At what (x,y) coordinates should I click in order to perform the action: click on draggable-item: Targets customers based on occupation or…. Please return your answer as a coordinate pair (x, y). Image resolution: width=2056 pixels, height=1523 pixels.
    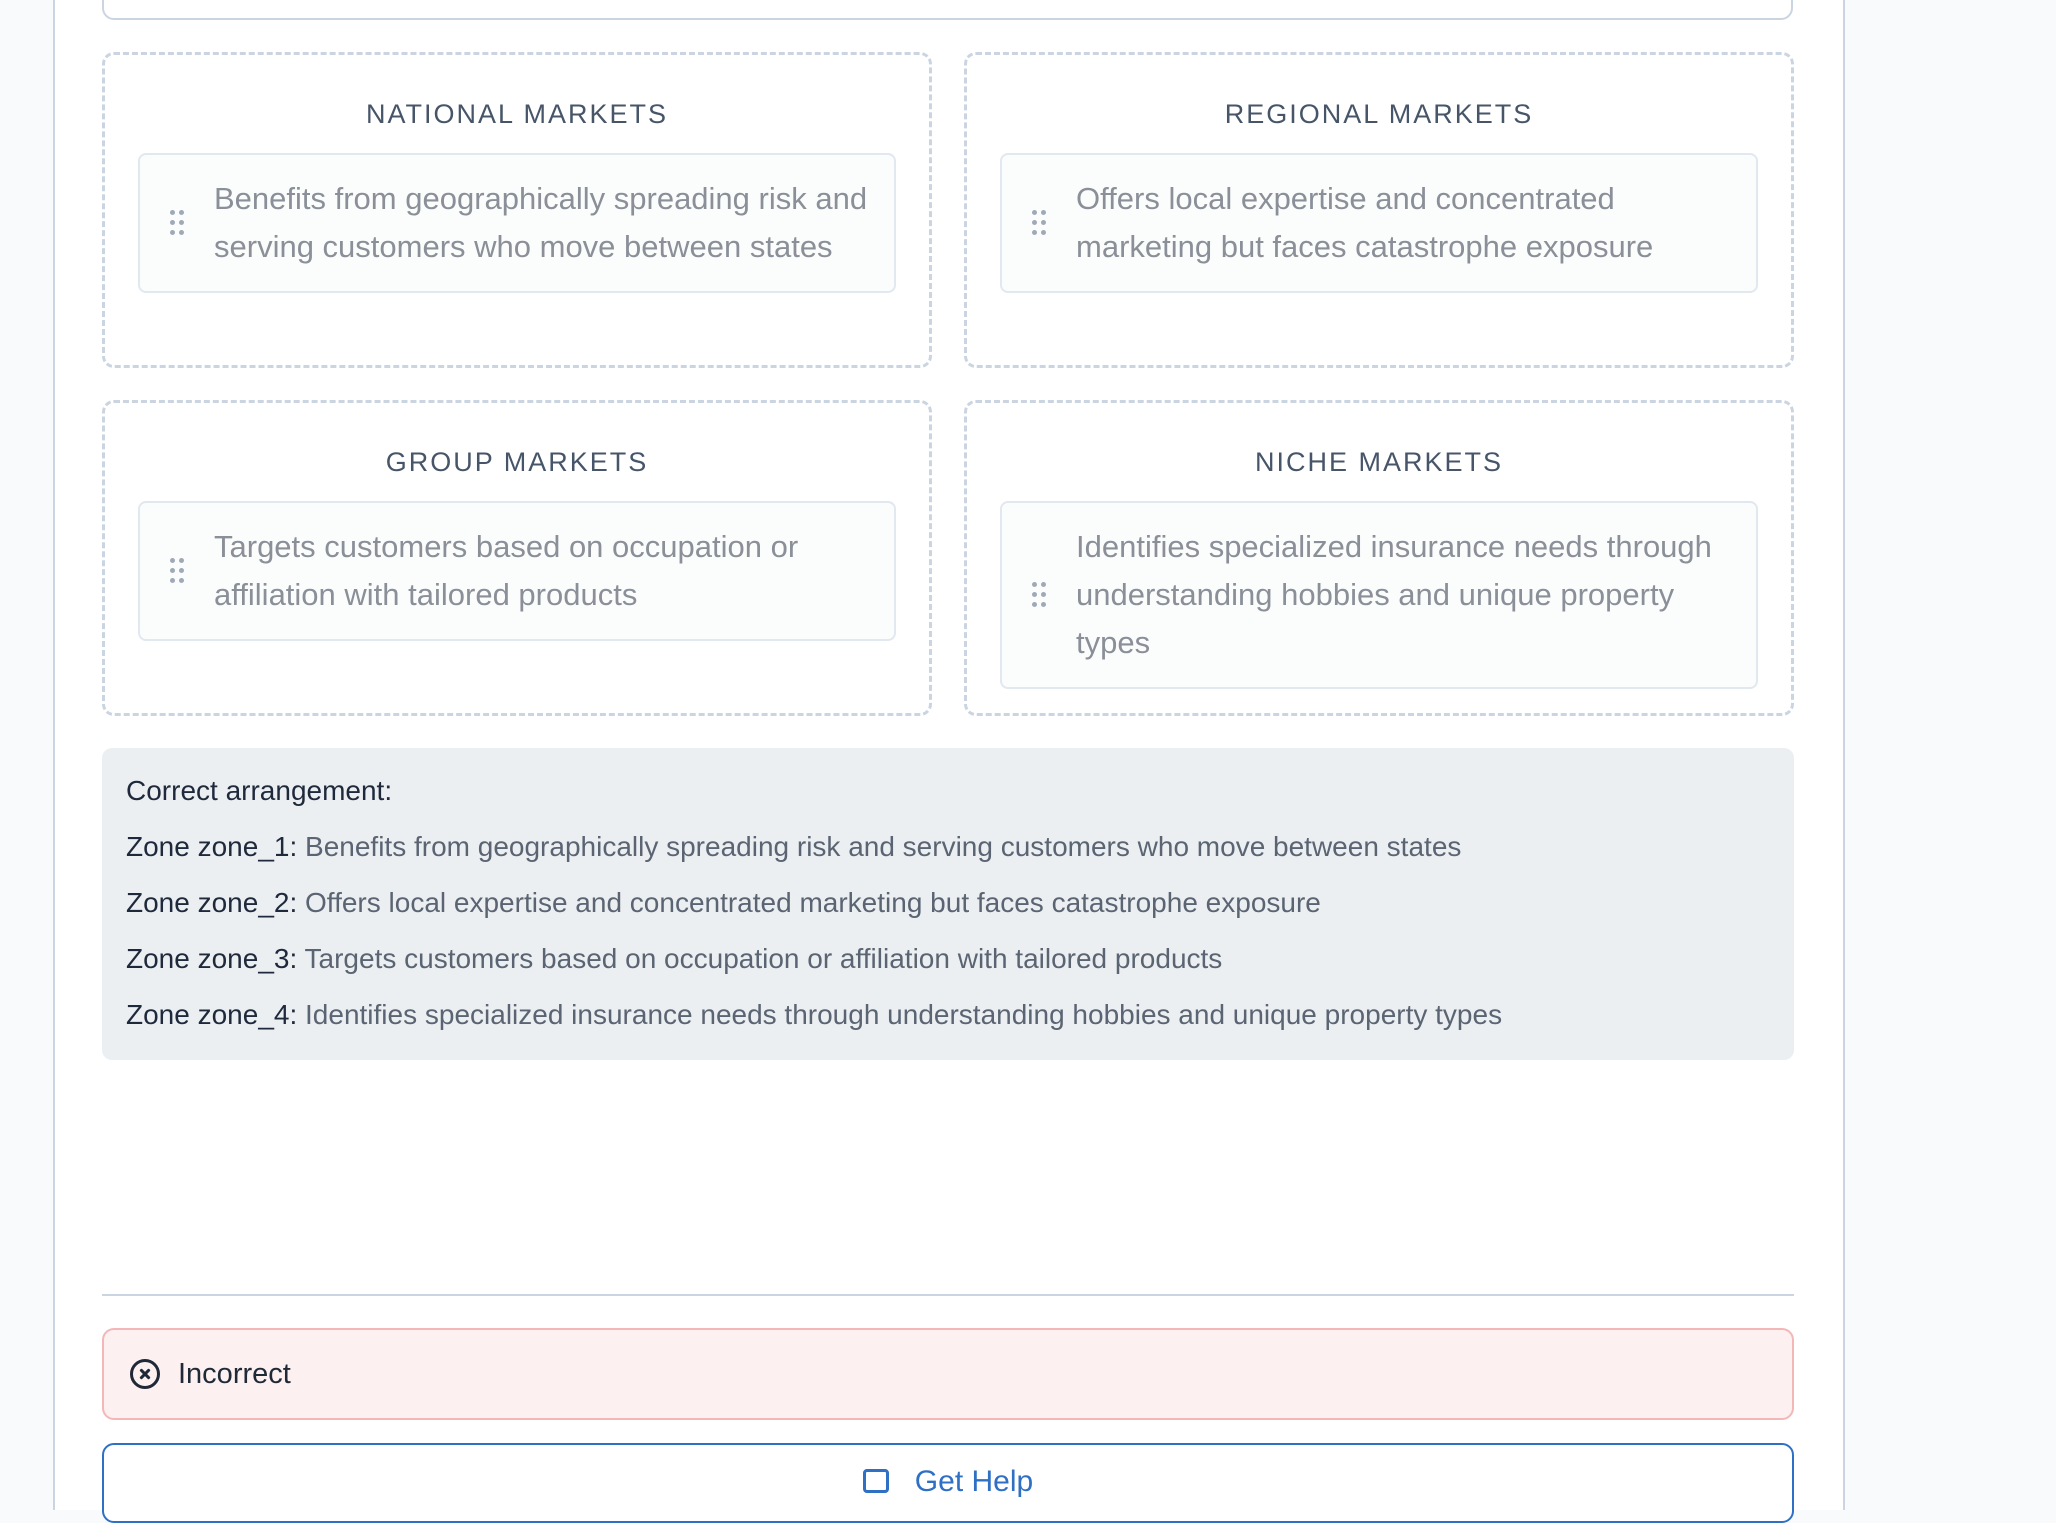
    Looking at the image, I should click on (517, 571).